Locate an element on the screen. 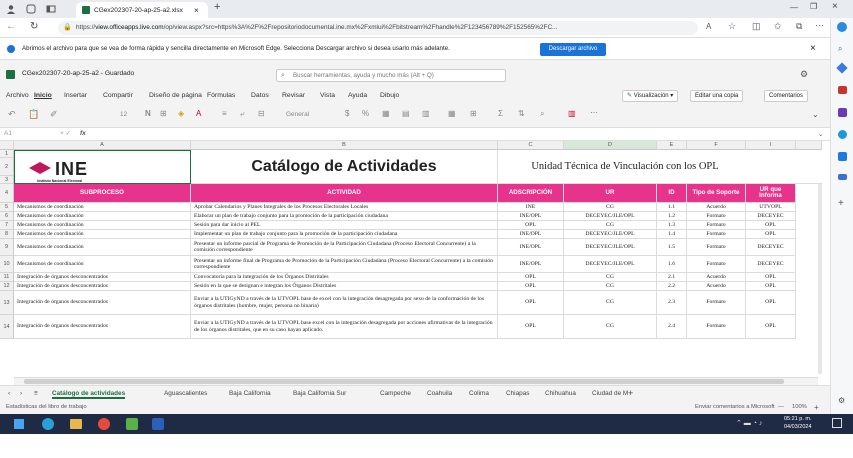 This screenshot has width=853, height=458. clock-date: 04/03/2024 is located at coordinates (798, 427).